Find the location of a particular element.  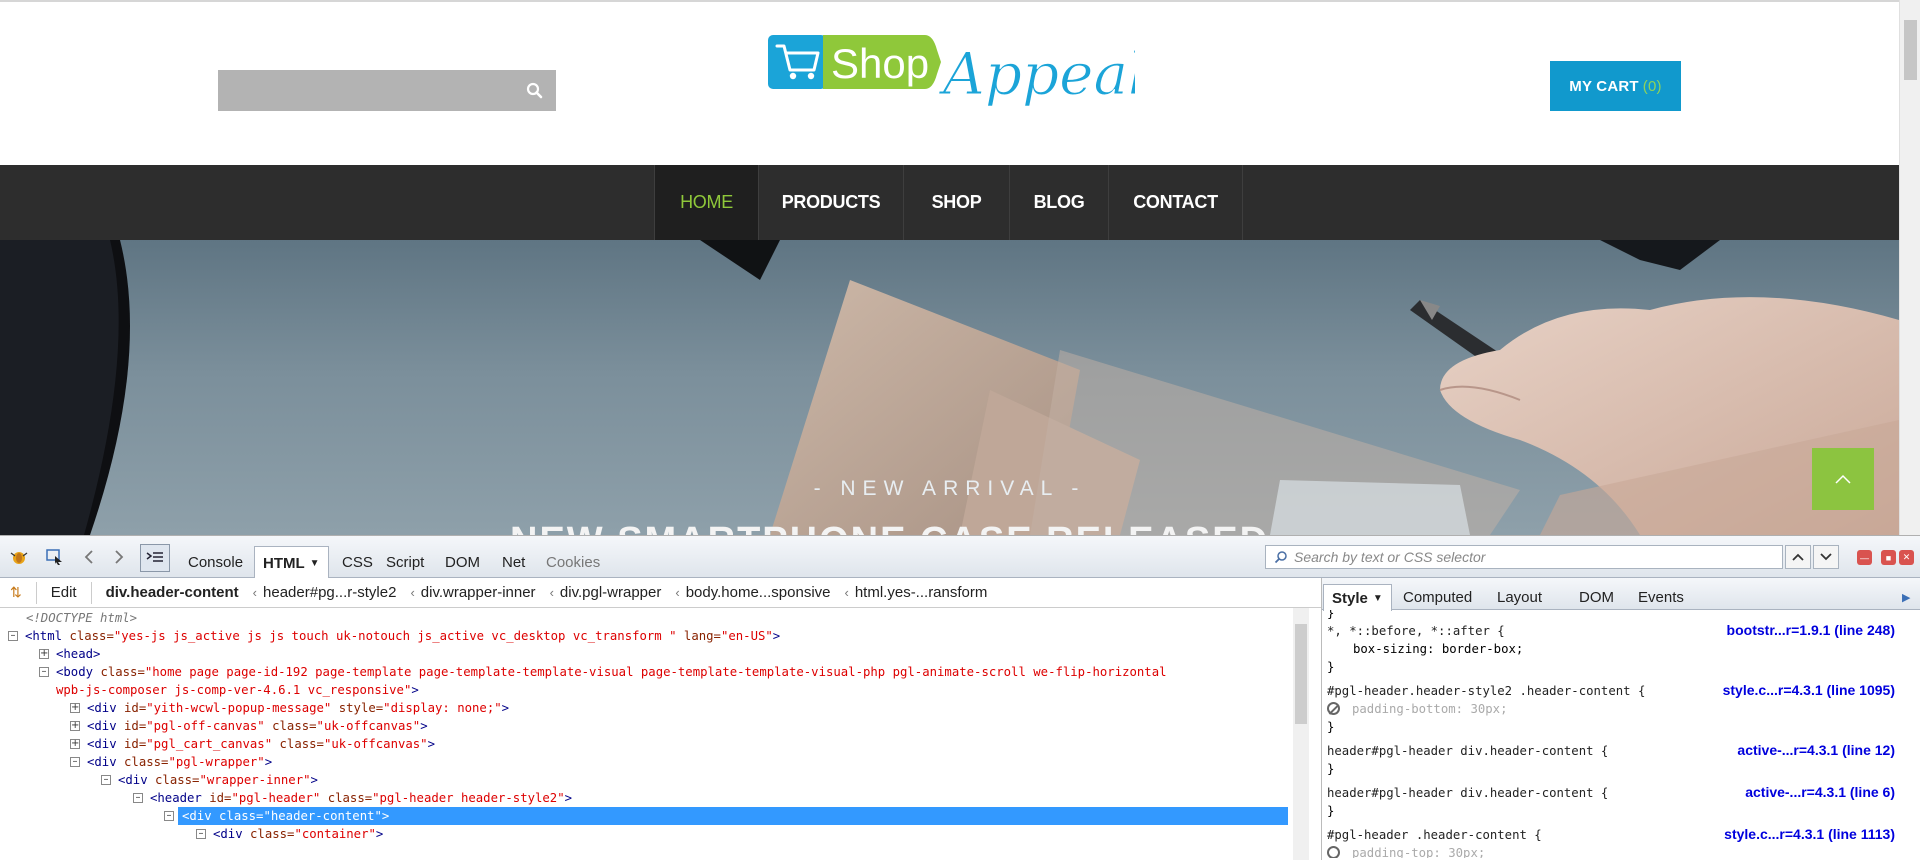

rule-property-disabled: padding-top: 30px; is located at coordinates (1406, 851).